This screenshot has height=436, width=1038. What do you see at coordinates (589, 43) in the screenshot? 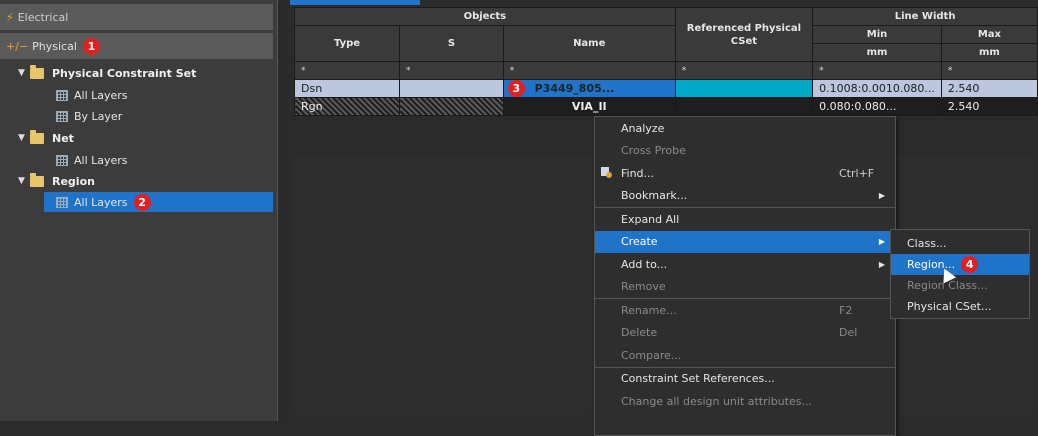
I see `header-name: Name` at bounding box center [589, 43].